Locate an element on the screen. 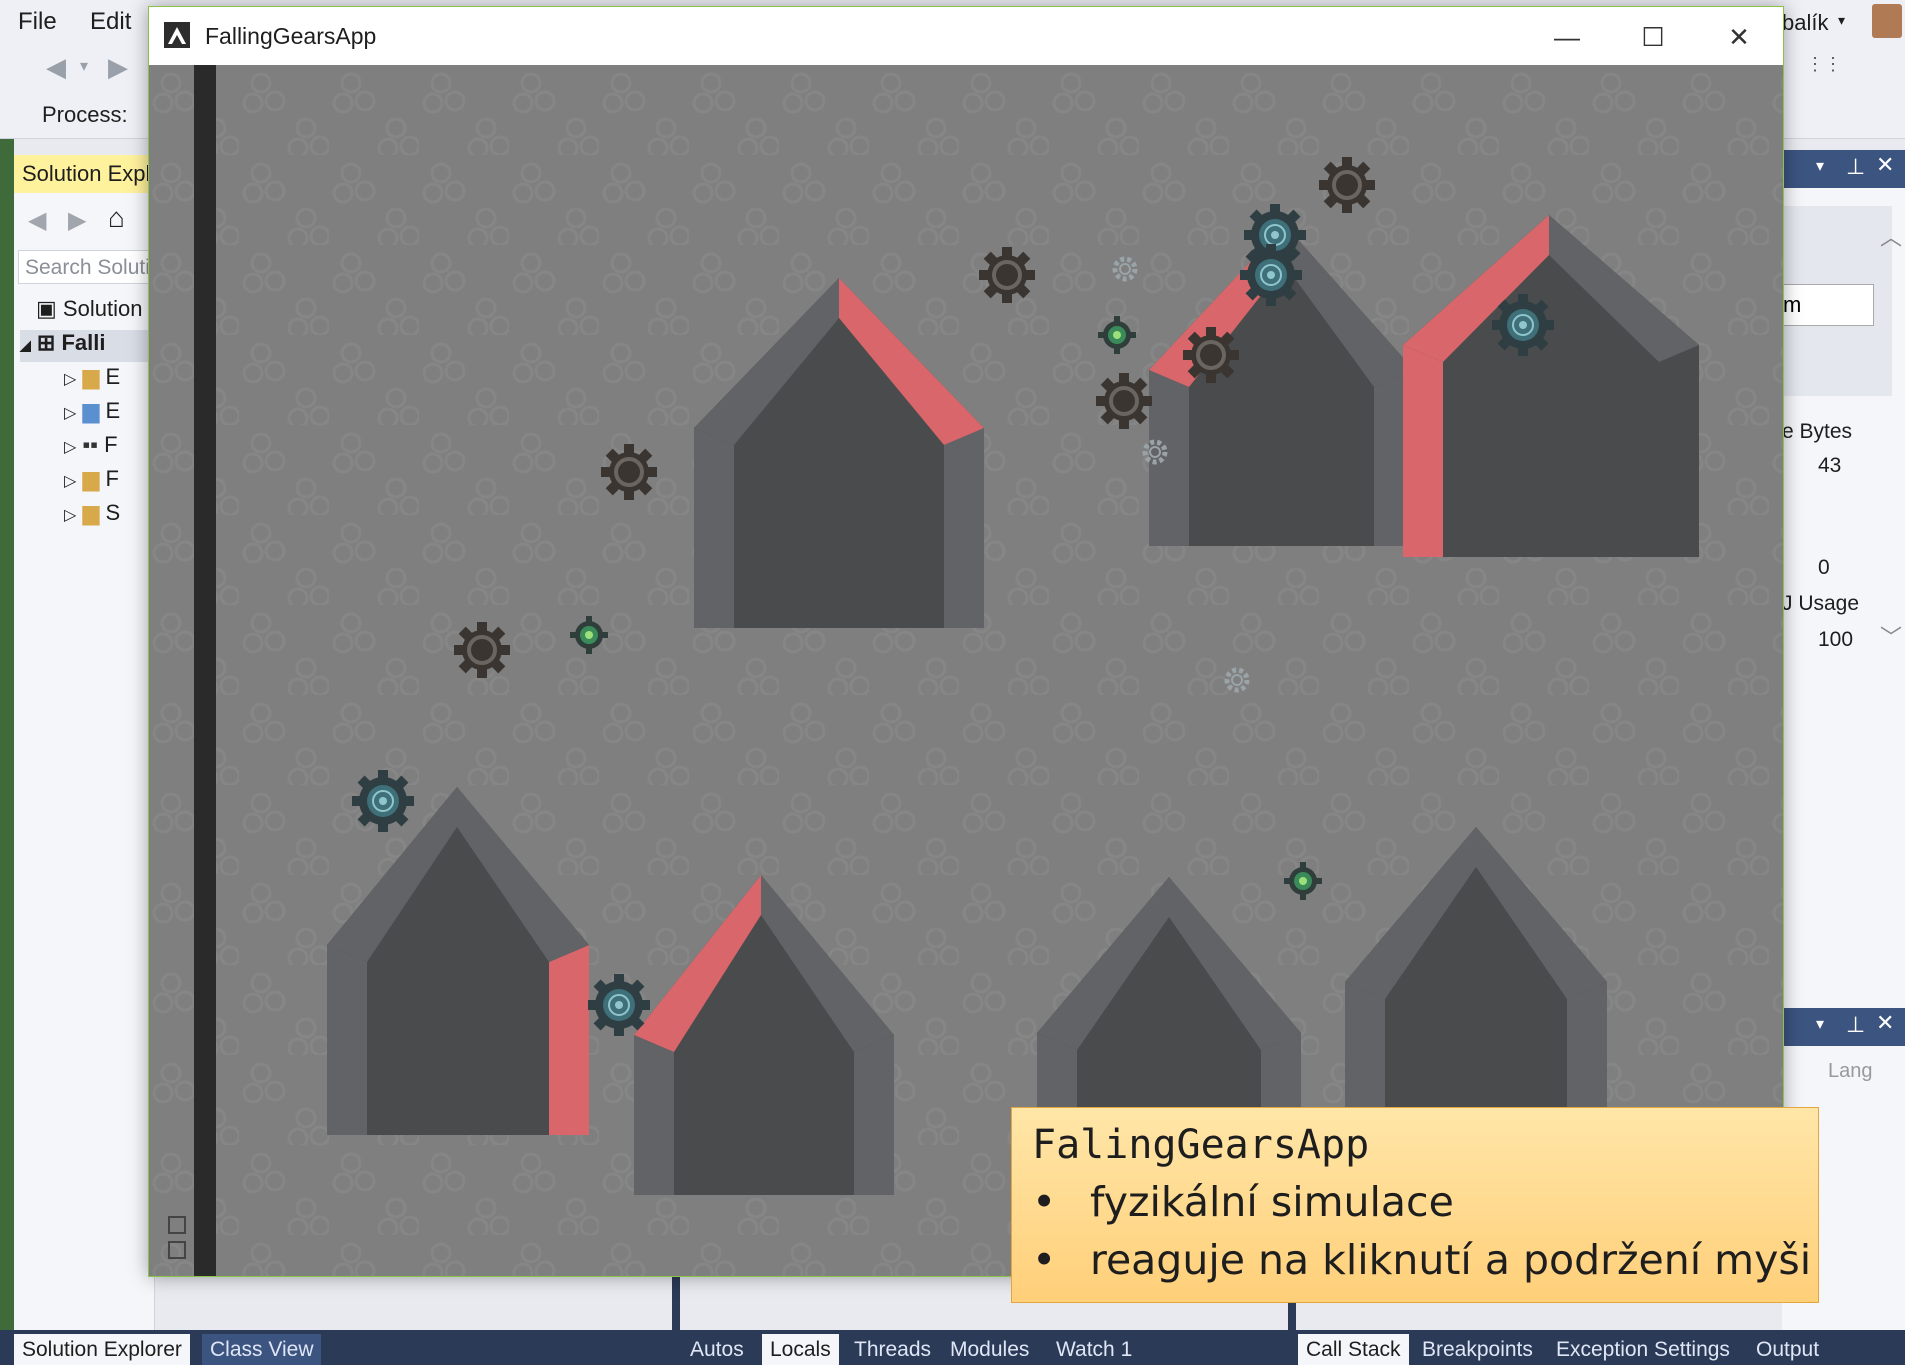 The width and height of the screenshot is (1905, 1365). menu-edit: Edit is located at coordinates (110, 22).